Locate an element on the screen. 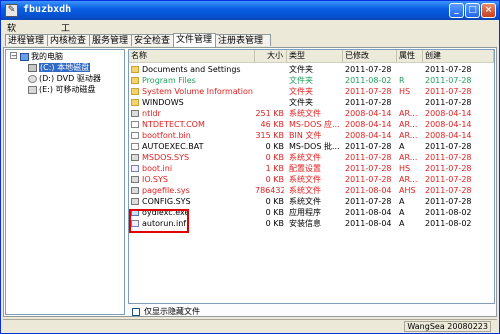 The height and width of the screenshot is (334, 500). tab-services: 服务管理 is located at coordinates (110, 40).